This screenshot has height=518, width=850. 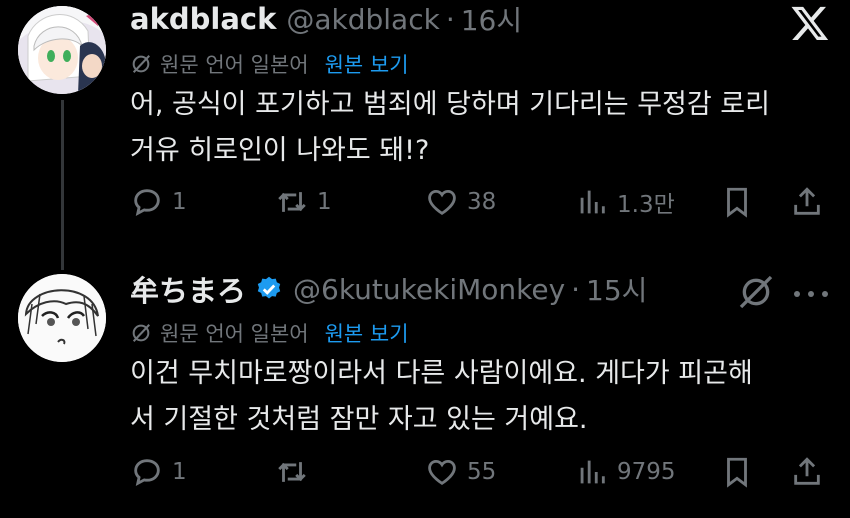 I want to click on like-button: 38, so click(x=460, y=202).